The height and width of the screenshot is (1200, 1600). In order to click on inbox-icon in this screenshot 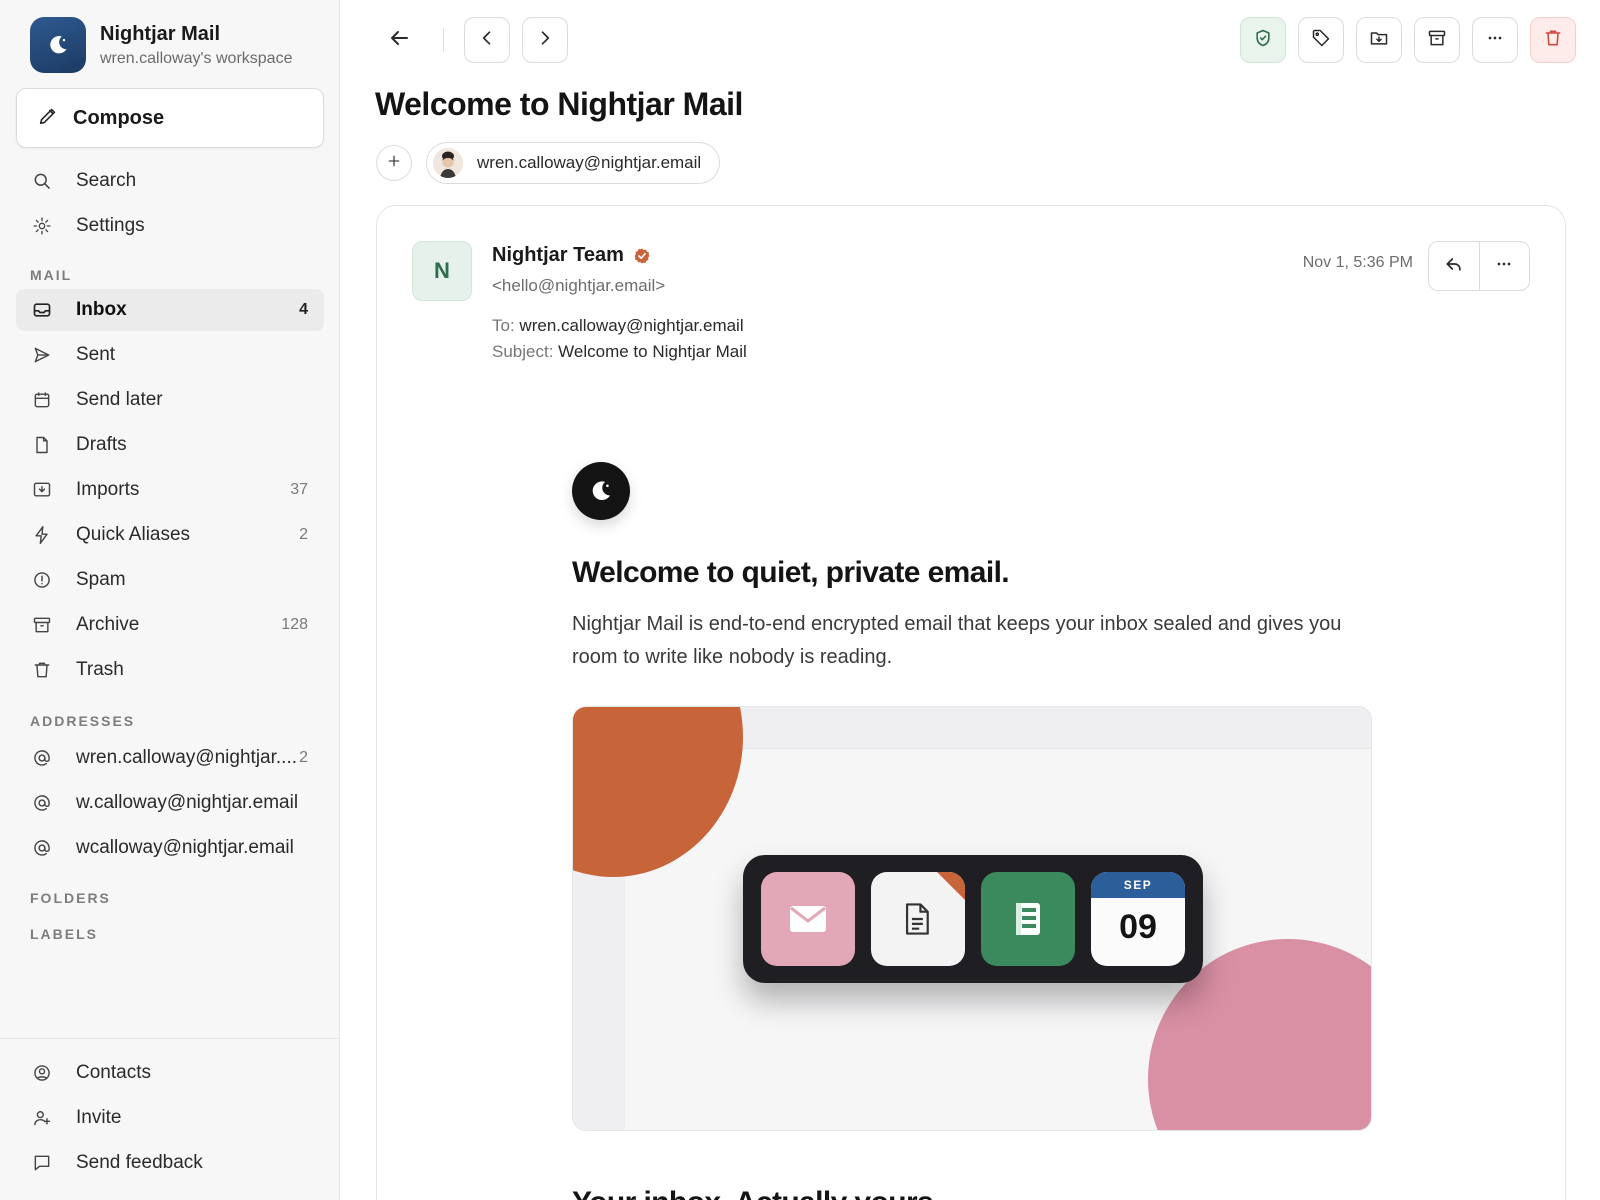, I will do `click(42, 310)`.